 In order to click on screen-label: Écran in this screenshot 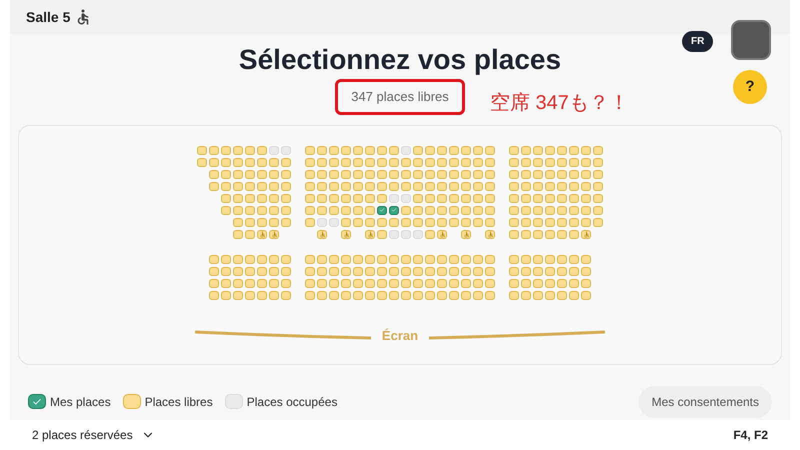, I will do `click(400, 335)`.